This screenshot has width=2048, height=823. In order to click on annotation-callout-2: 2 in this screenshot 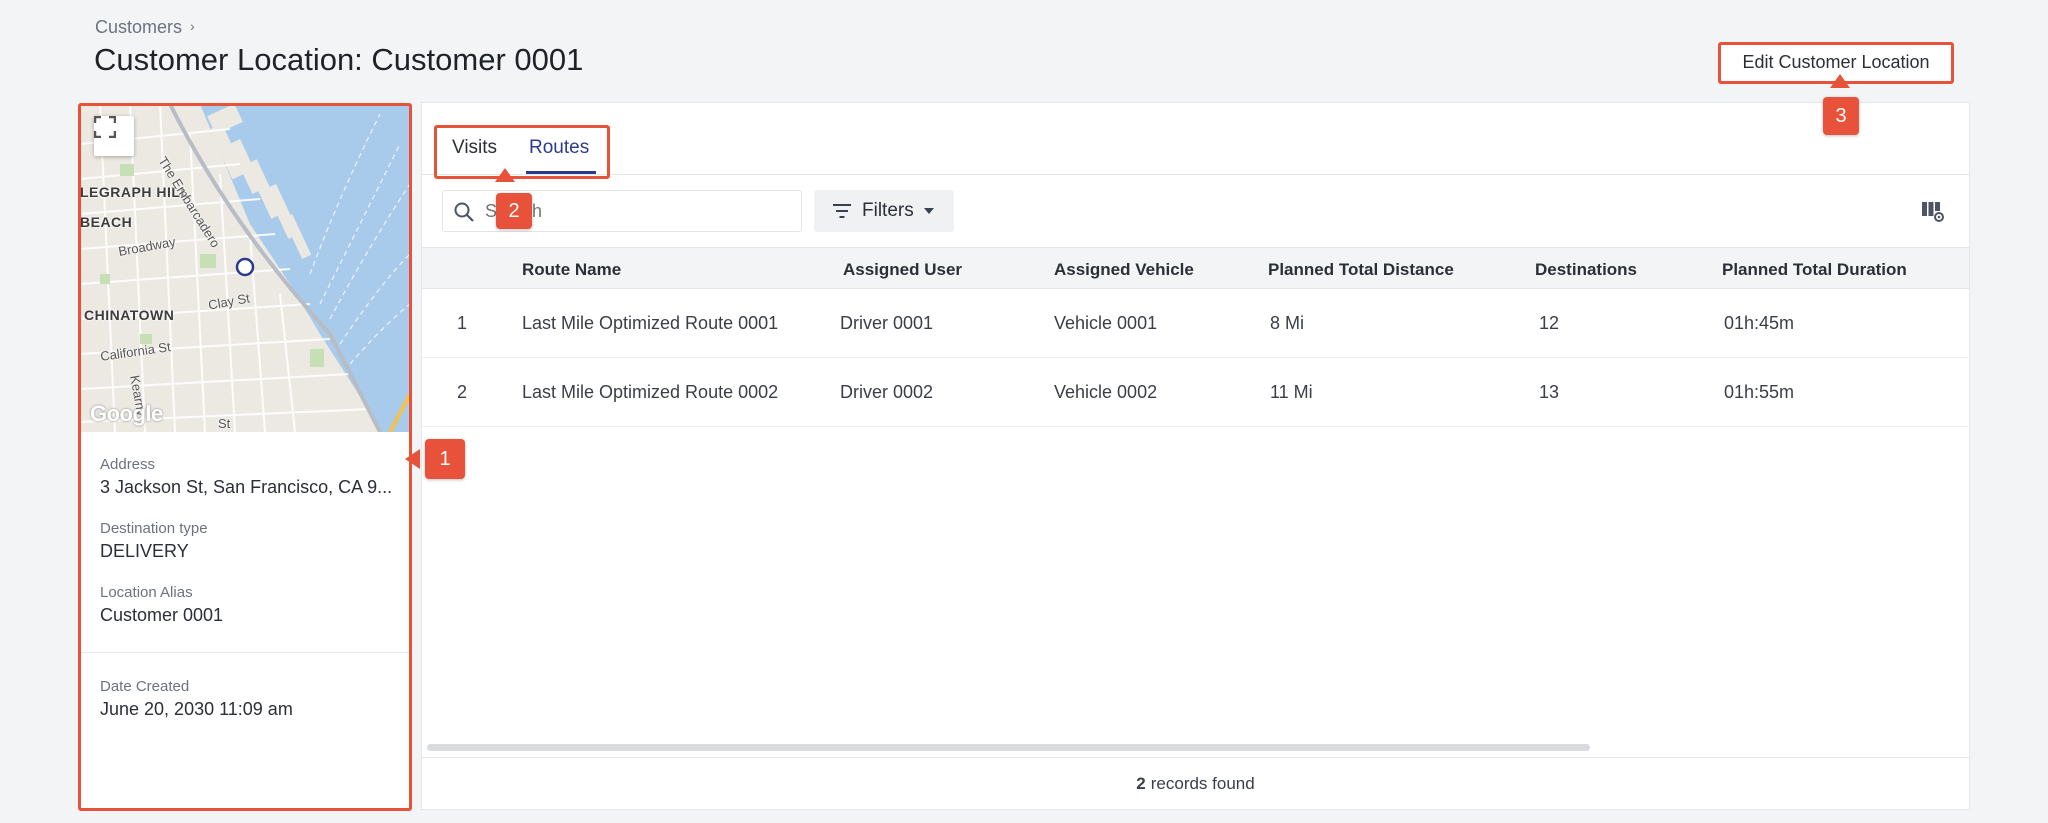, I will do `click(514, 211)`.